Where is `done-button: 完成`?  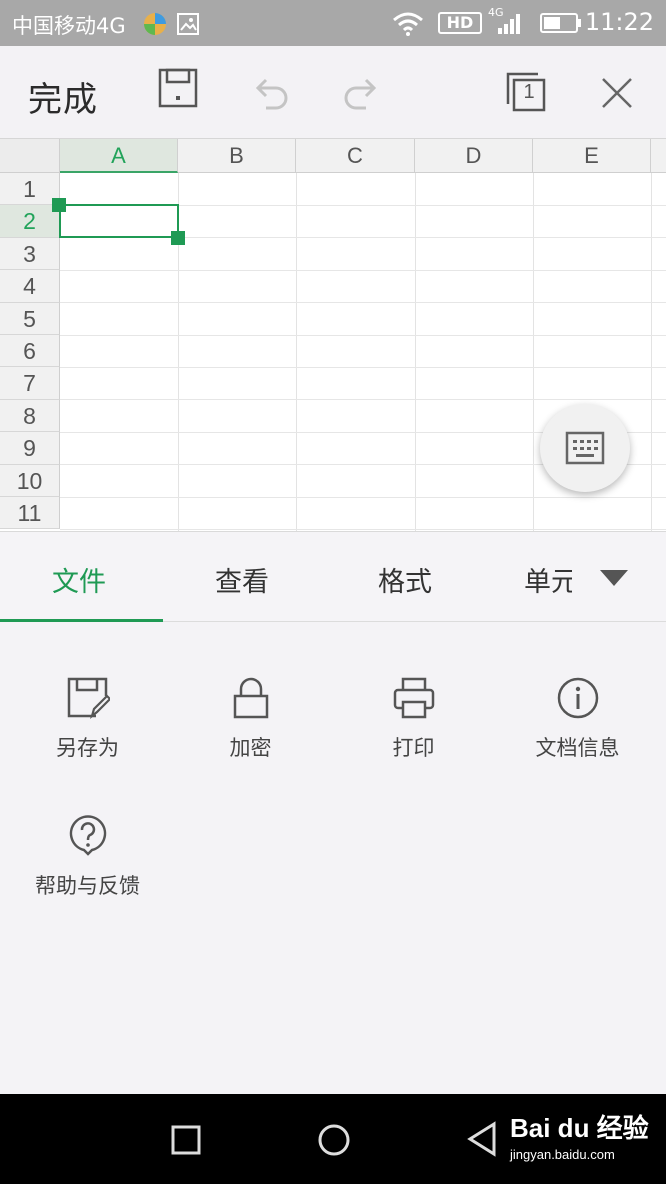 done-button: 完成 is located at coordinates (63, 96).